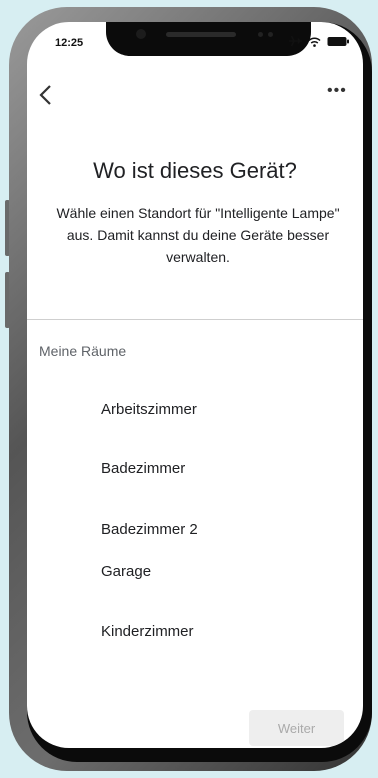 The width and height of the screenshot is (378, 778). I want to click on speaker-grille, so click(201, 34).